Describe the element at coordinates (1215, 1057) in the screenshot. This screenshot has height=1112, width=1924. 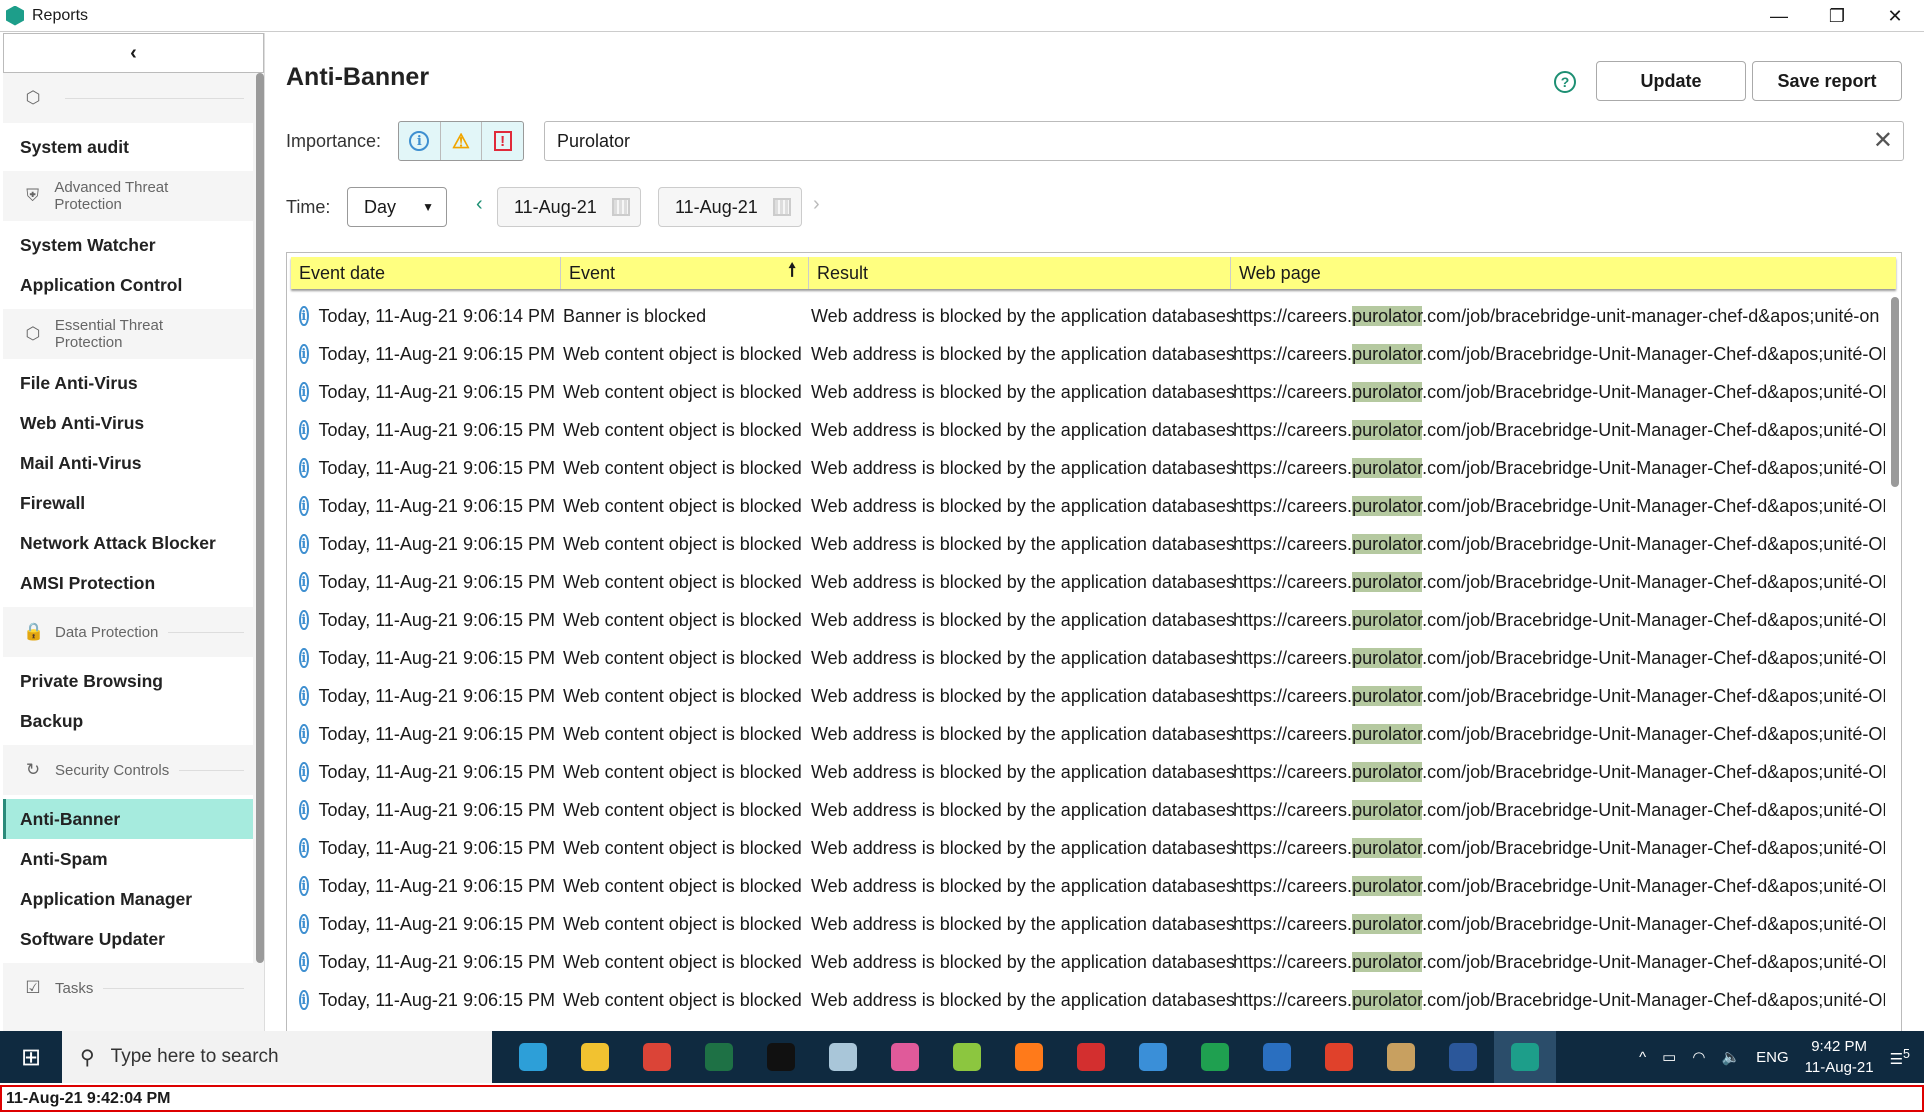
I see `taskbar-green-circle-app-button` at that location.